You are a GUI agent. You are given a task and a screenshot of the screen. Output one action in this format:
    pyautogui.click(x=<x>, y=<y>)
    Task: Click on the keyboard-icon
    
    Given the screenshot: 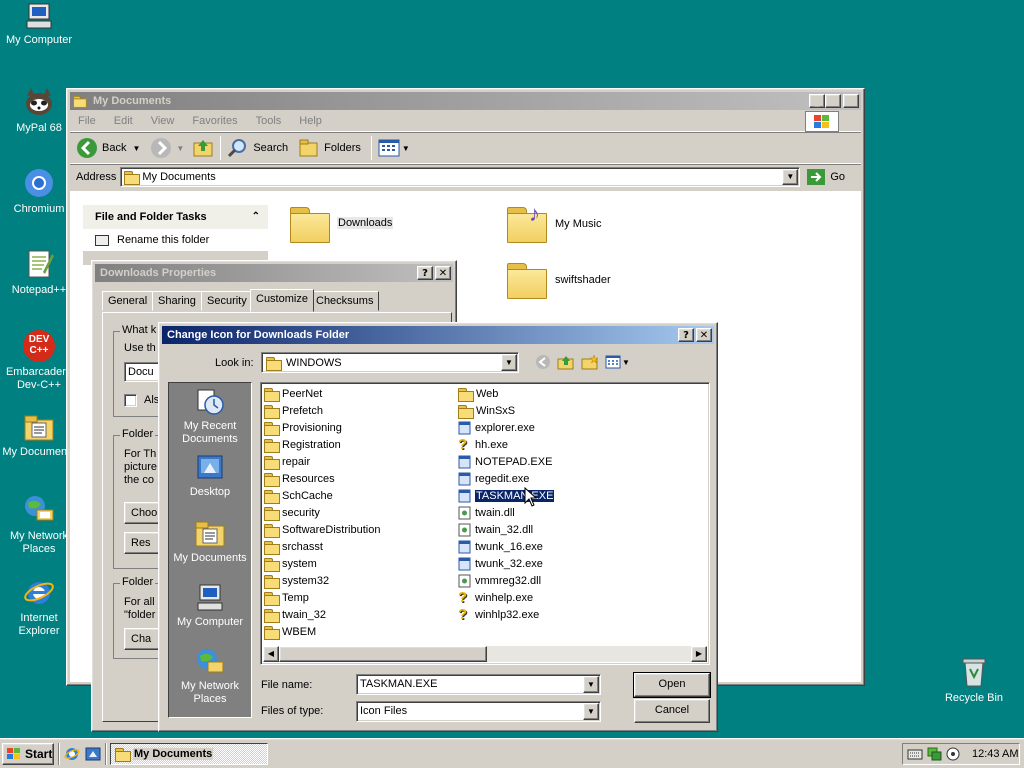 What is the action you would take?
    pyautogui.click(x=915, y=754)
    